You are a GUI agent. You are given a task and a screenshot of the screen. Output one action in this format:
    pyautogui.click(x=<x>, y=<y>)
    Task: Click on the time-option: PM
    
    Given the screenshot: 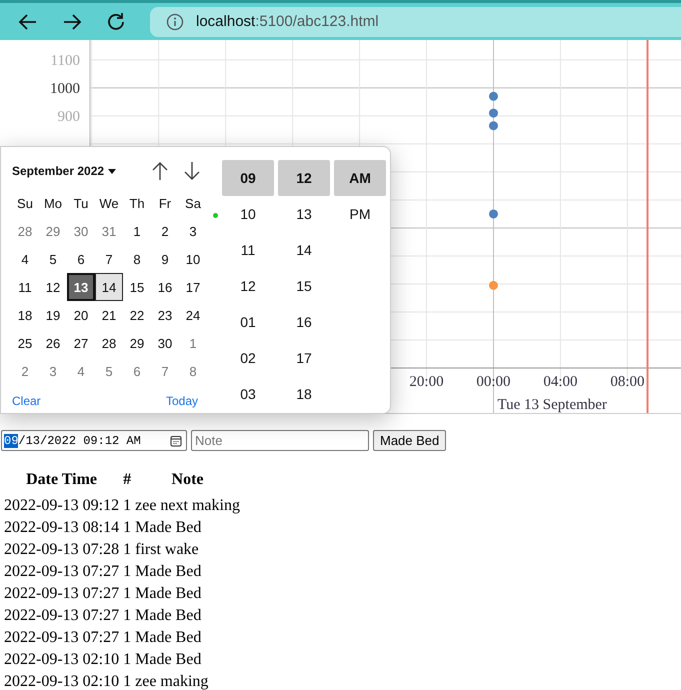 What is the action you would take?
    pyautogui.click(x=360, y=214)
    